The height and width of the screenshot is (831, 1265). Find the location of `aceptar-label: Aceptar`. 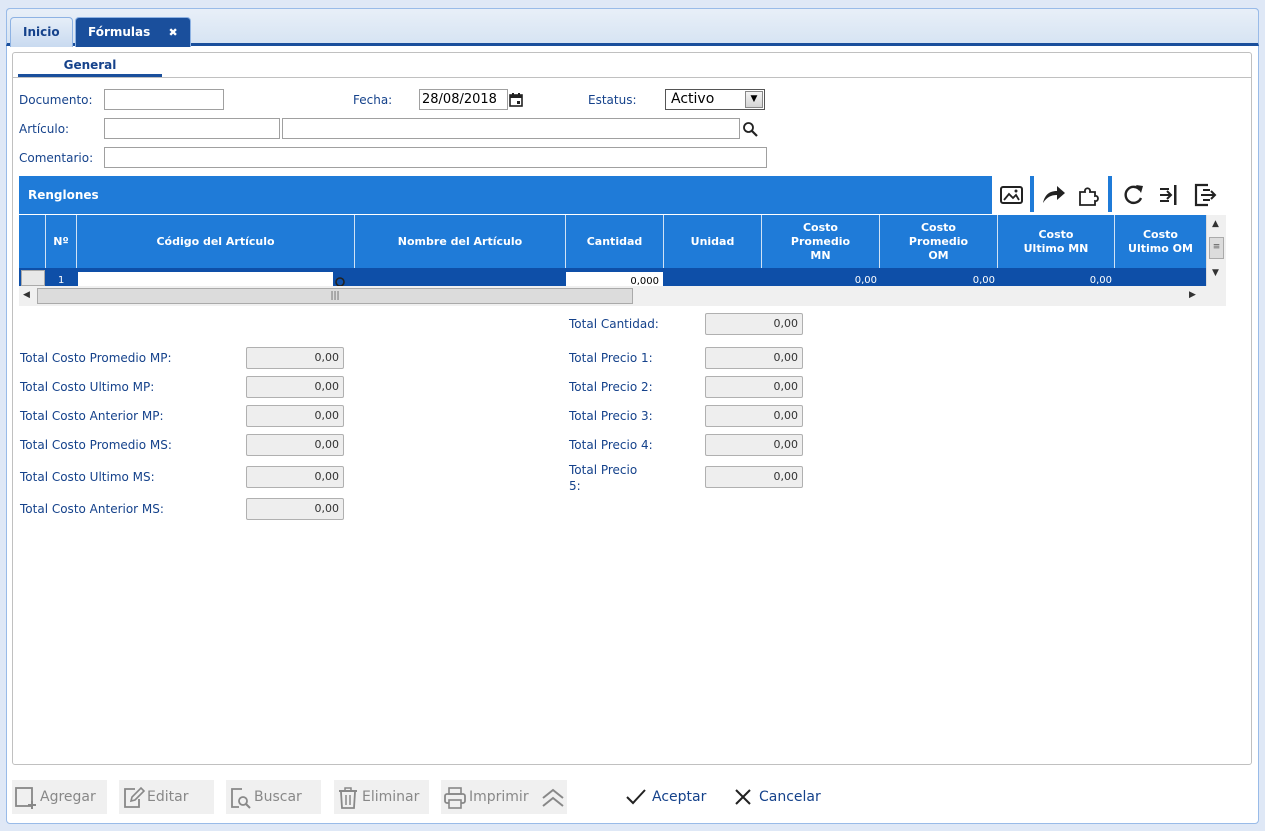

aceptar-label: Aceptar is located at coordinates (679, 797).